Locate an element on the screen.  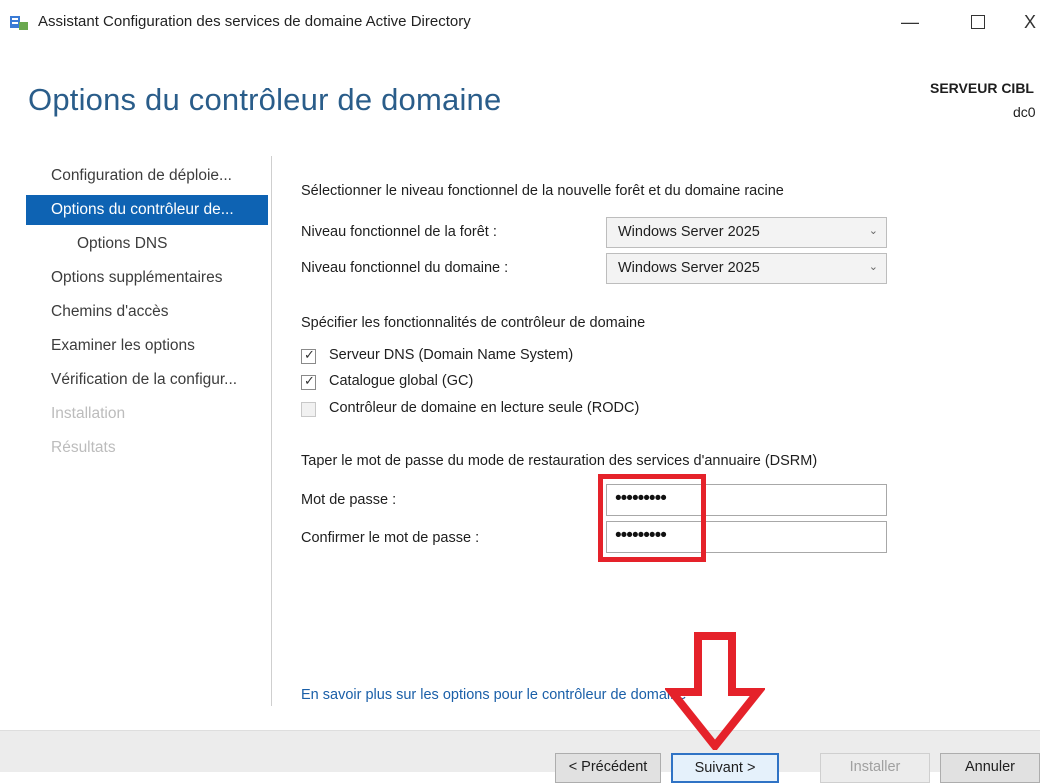
install-button: Installer is located at coordinates (875, 768).